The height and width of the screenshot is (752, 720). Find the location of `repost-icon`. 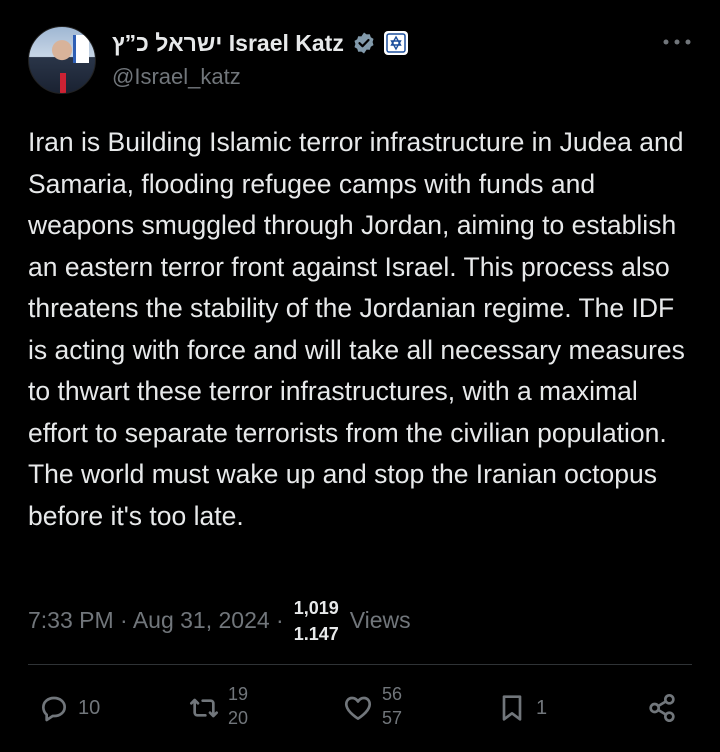

repost-icon is located at coordinates (204, 708).